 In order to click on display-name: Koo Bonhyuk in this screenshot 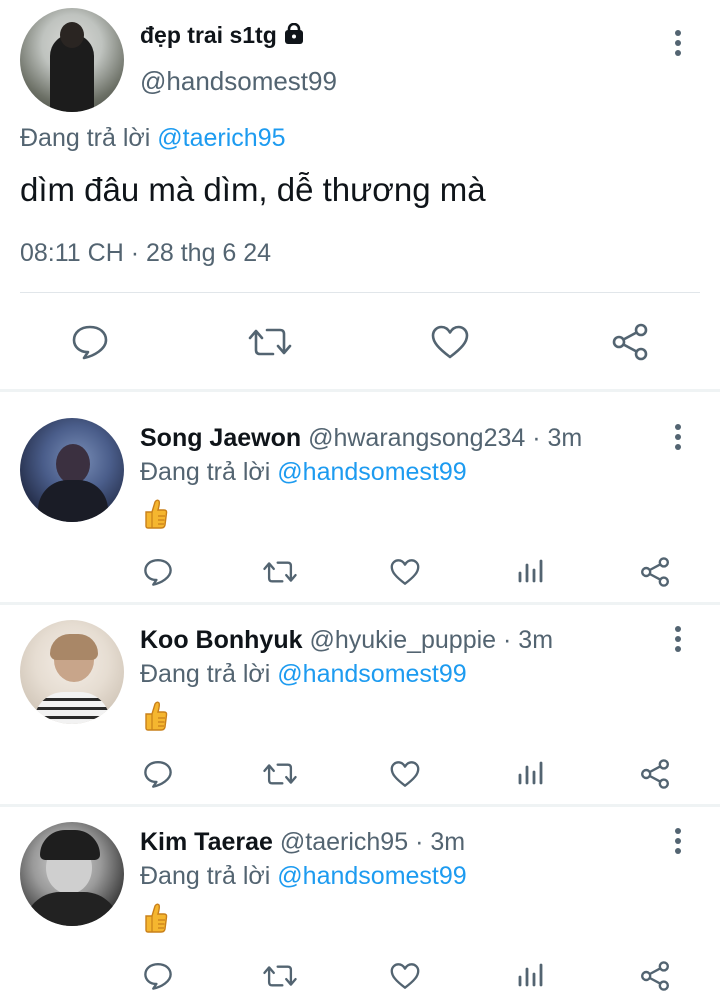, I will do `click(221, 640)`.